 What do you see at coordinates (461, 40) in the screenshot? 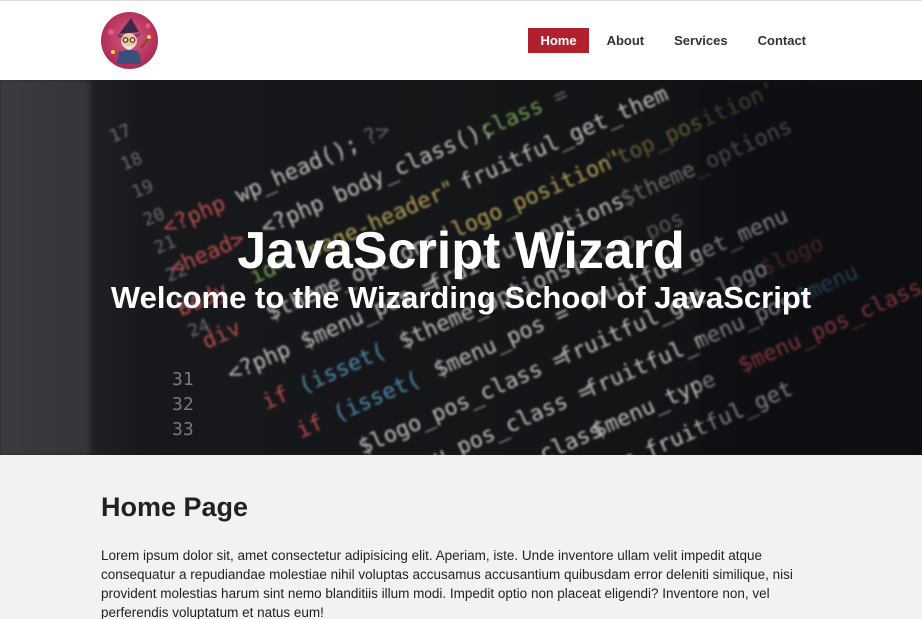
I see `navbar: Home About Services Contact` at bounding box center [461, 40].